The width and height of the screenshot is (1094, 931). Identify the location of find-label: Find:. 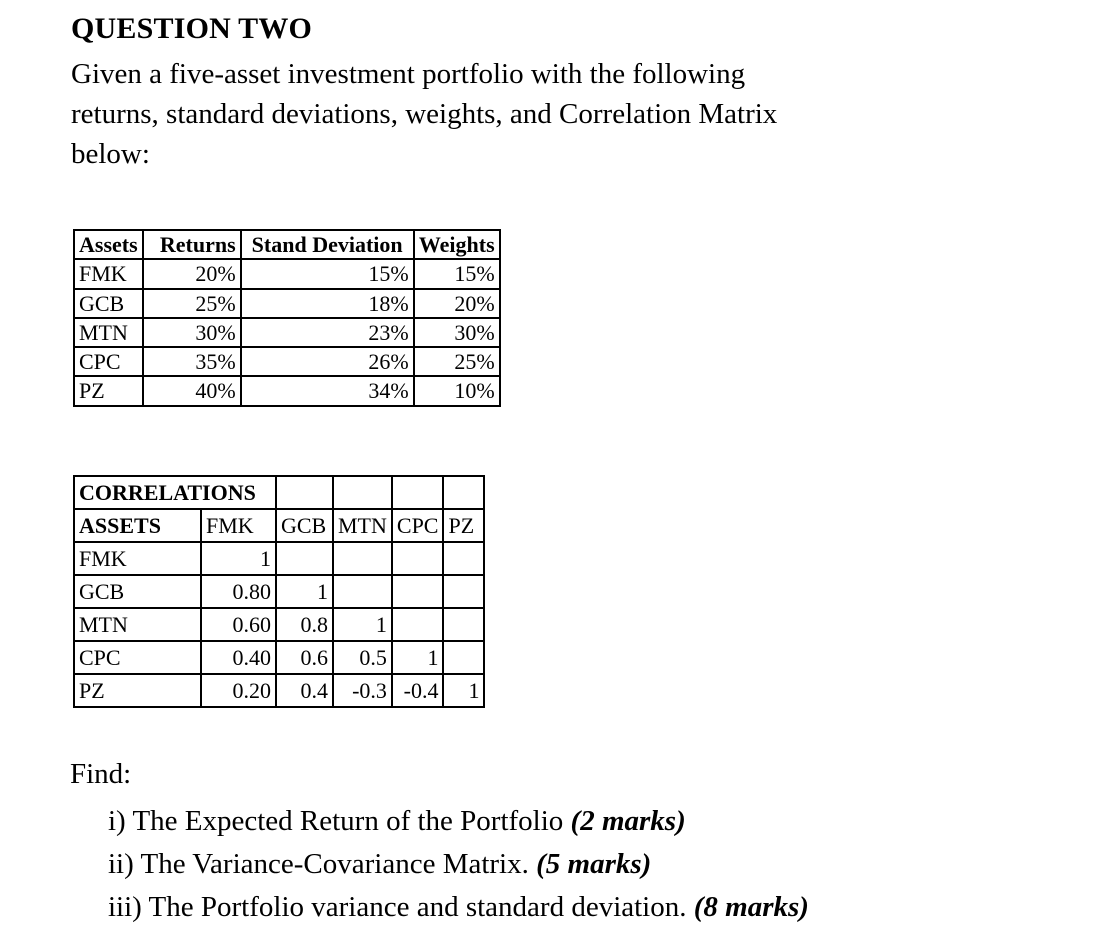
(101, 774).